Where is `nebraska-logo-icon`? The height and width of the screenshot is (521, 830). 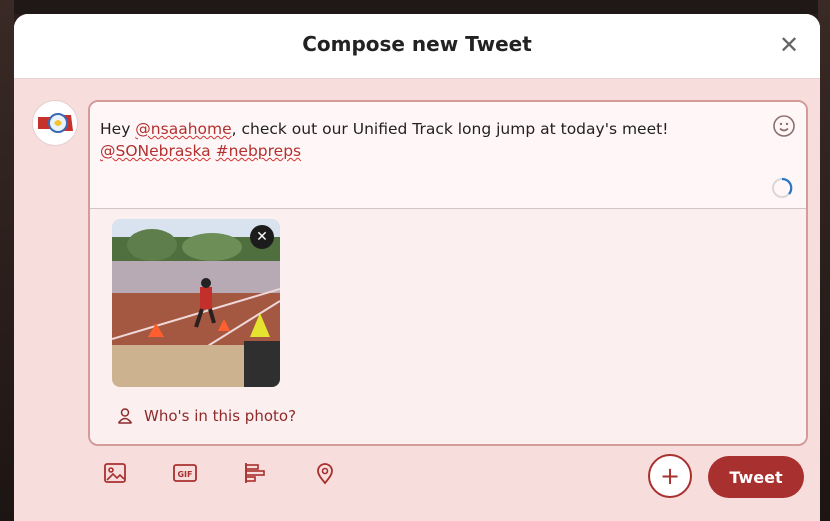 nebraska-logo-icon is located at coordinates (55, 123).